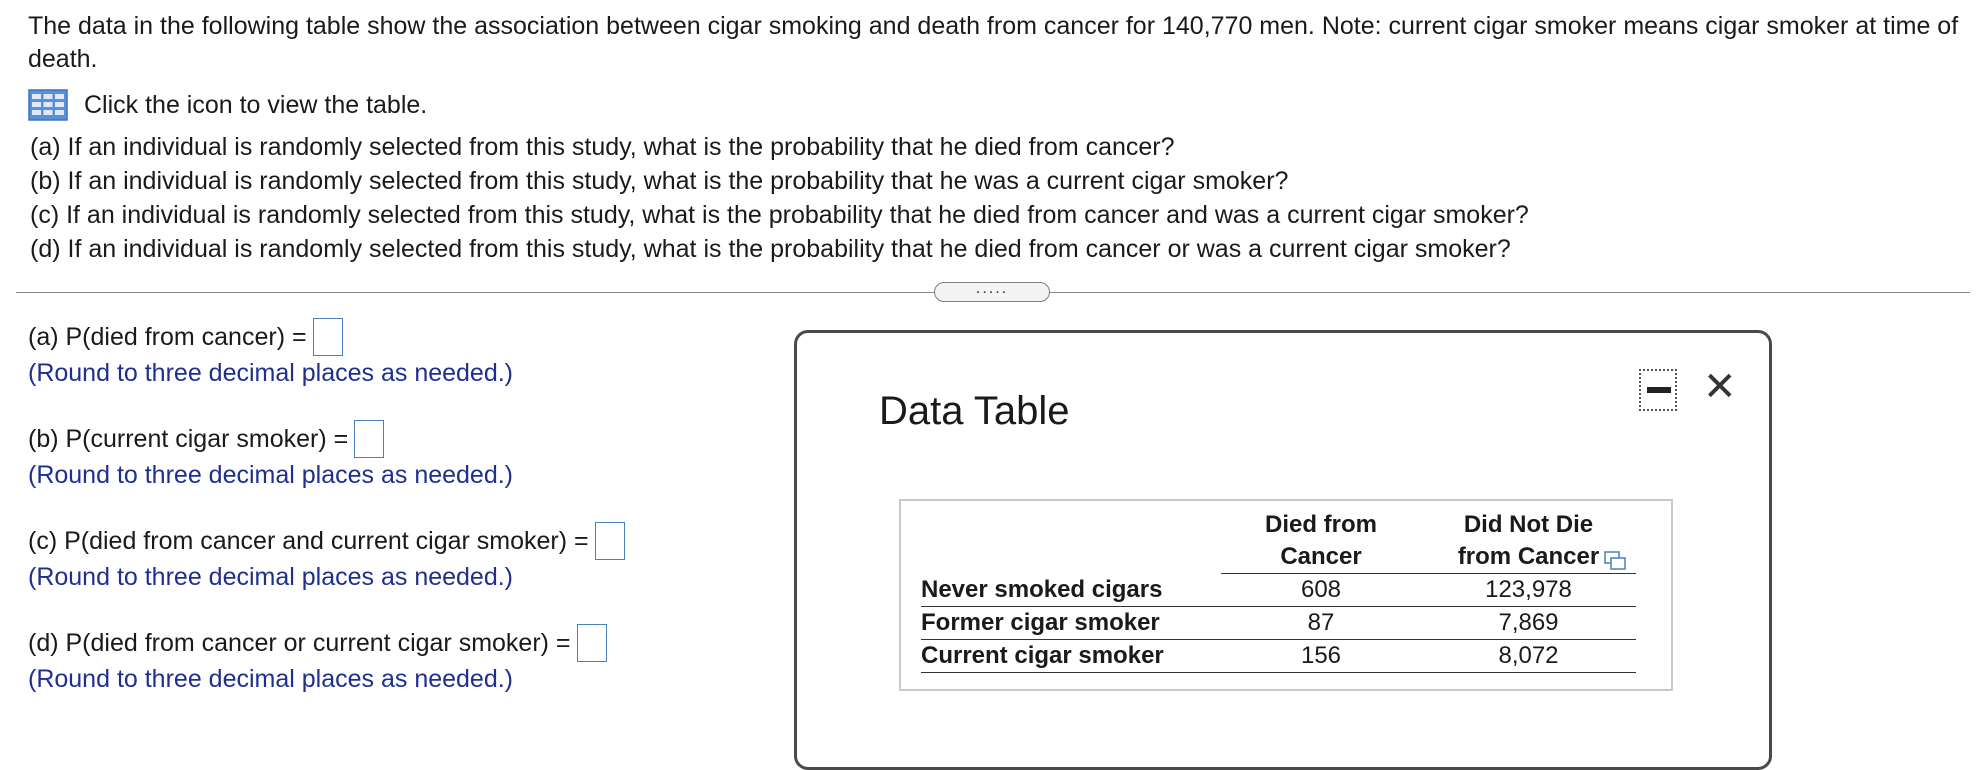  Describe the element at coordinates (1071, 623) in the screenshot. I see `row-label: Former cigar smoker` at that location.